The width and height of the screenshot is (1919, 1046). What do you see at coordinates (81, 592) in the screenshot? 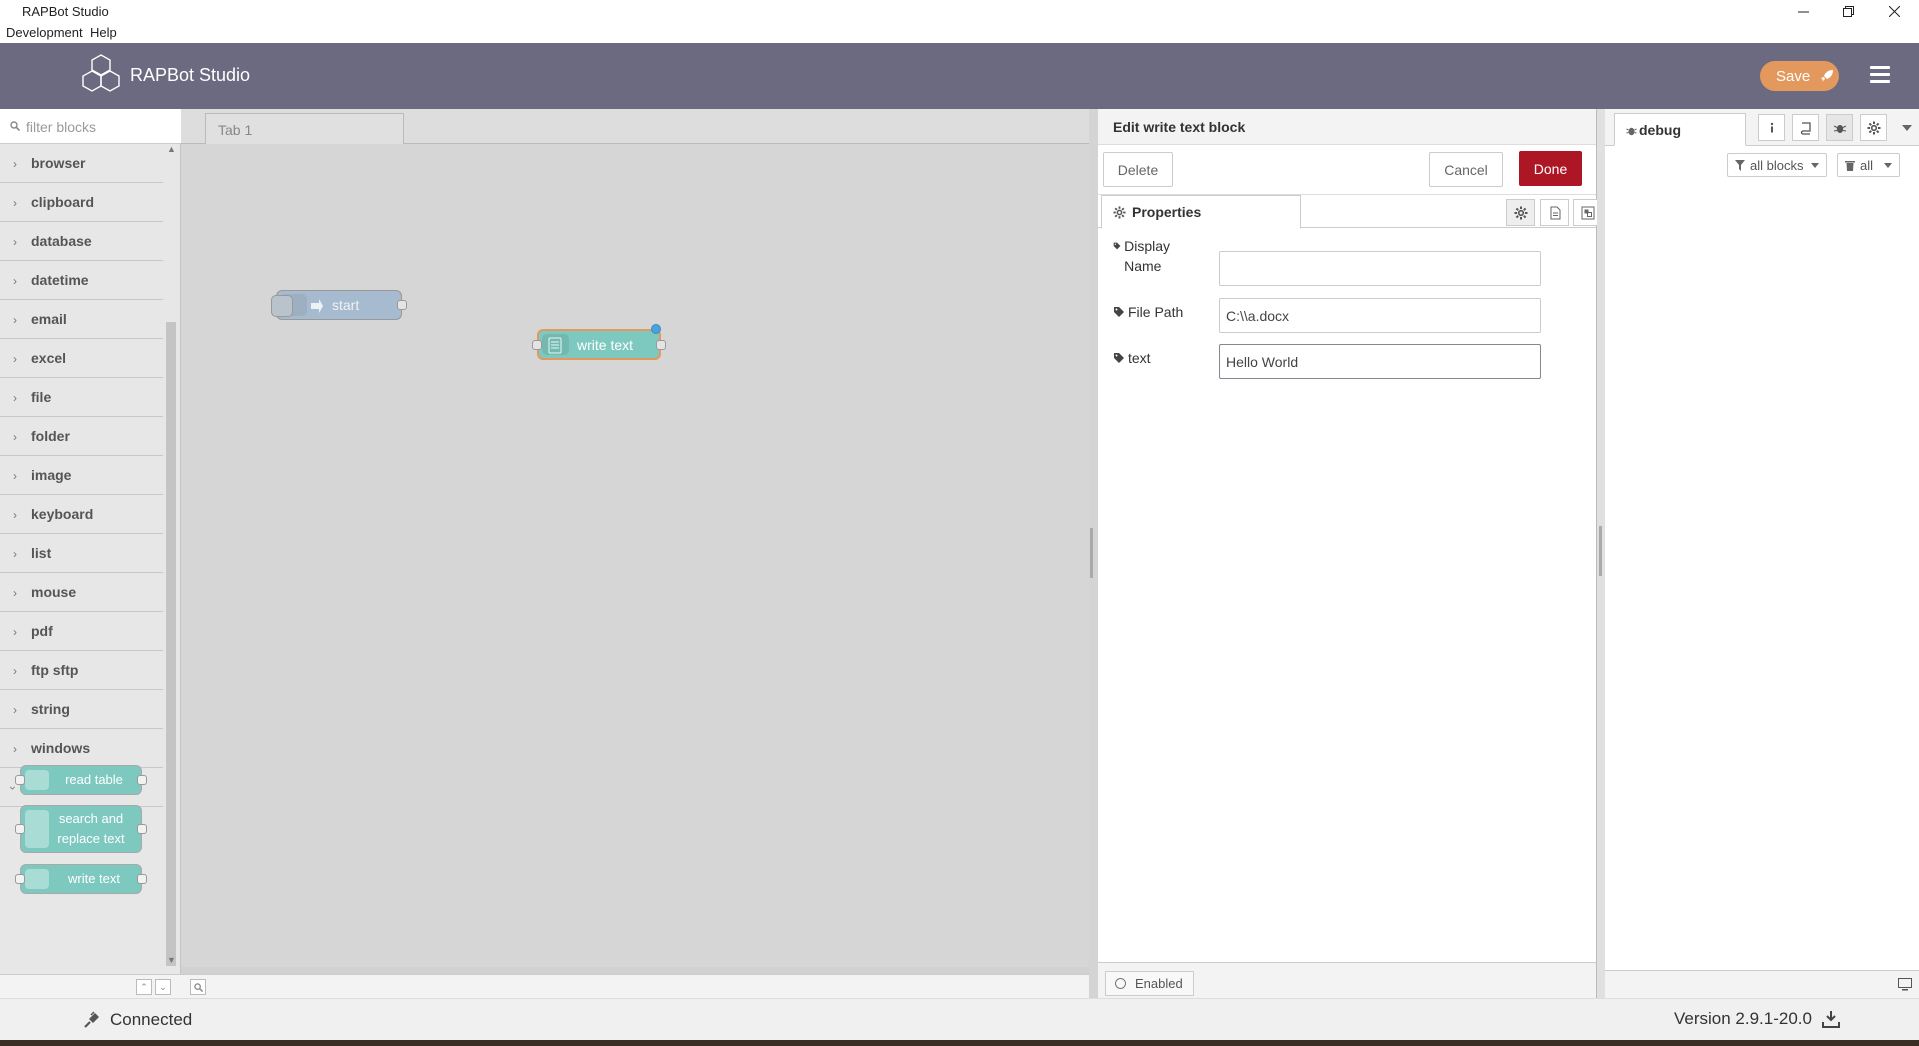
I see `palette-category-mouse: › mouse` at bounding box center [81, 592].